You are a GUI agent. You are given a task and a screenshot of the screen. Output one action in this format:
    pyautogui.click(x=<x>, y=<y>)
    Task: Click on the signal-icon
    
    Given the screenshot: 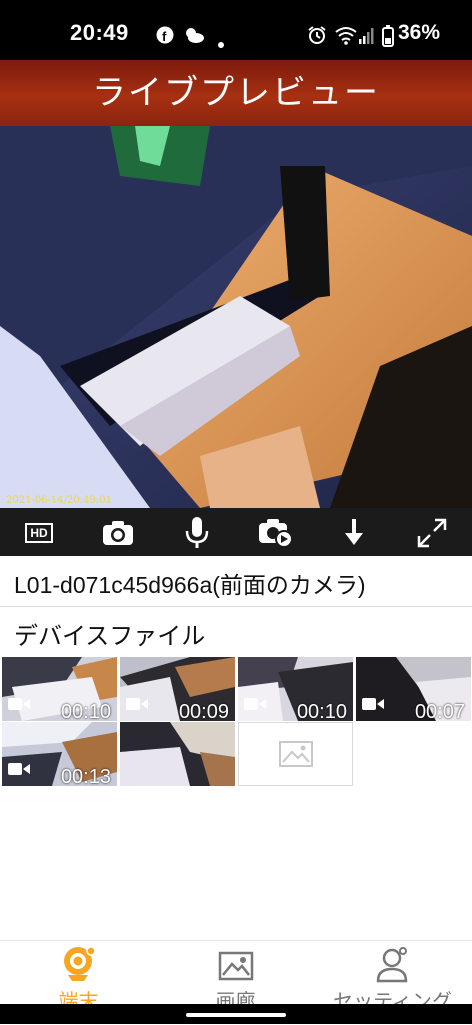 What is the action you would take?
    pyautogui.click(x=366, y=38)
    